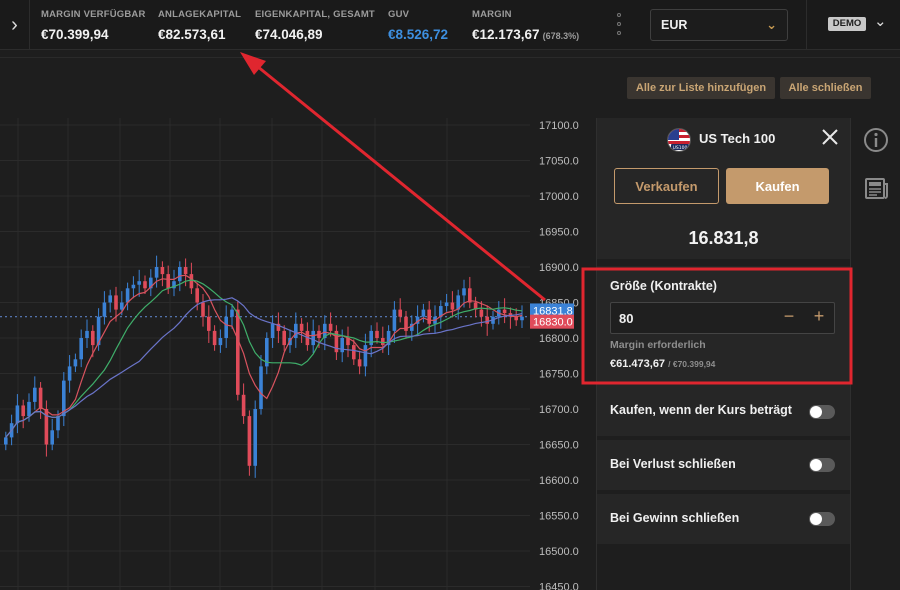 Image resolution: width=900 pixels, height=590 pixels. I want to click on demo-badge: DEMO, so click(847, 24).